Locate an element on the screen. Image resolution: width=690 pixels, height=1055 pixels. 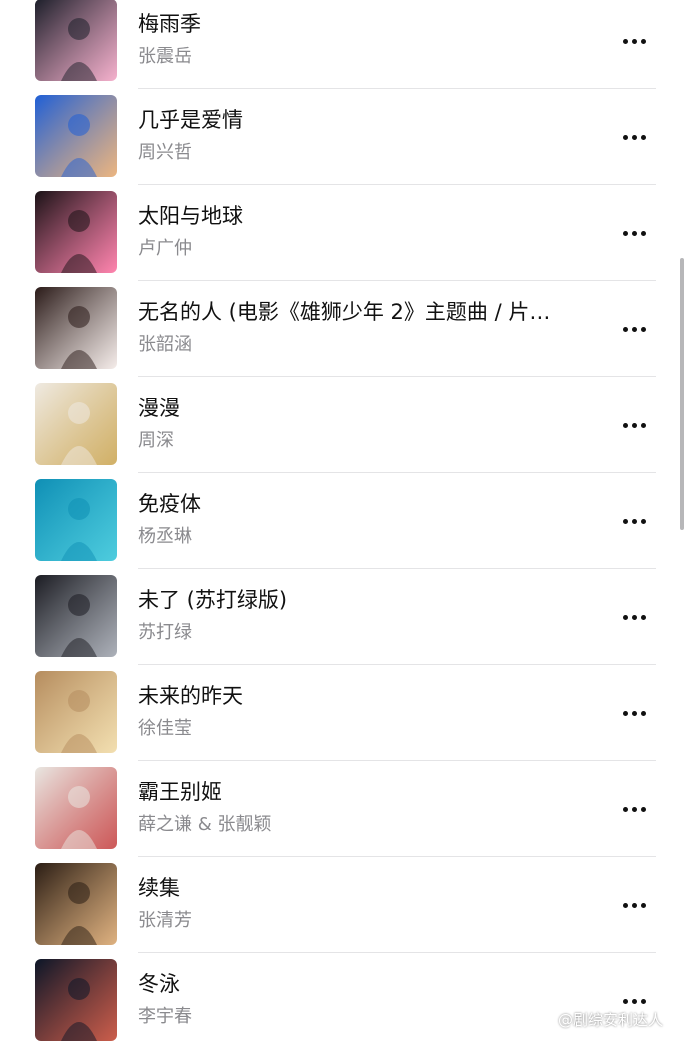
song-title: 冬泳 is located at coordinates (362, 984).